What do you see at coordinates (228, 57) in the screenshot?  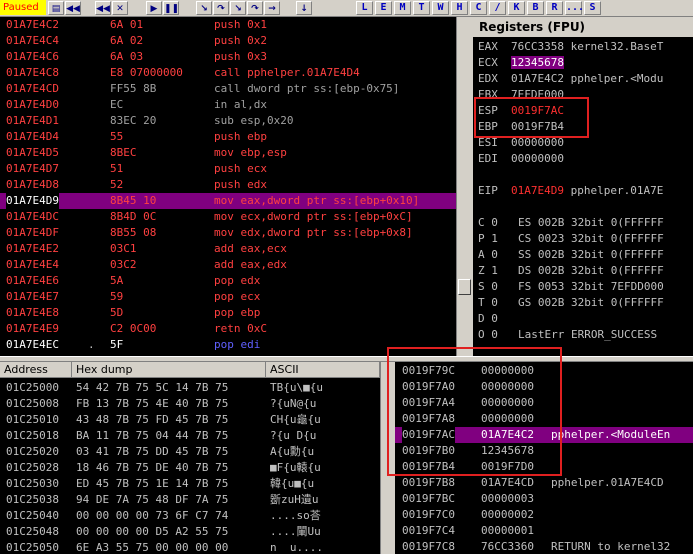 I see `disasm-row: 01A7E4C6 6A 03 push 0x3` at bounding box center [228, 57].